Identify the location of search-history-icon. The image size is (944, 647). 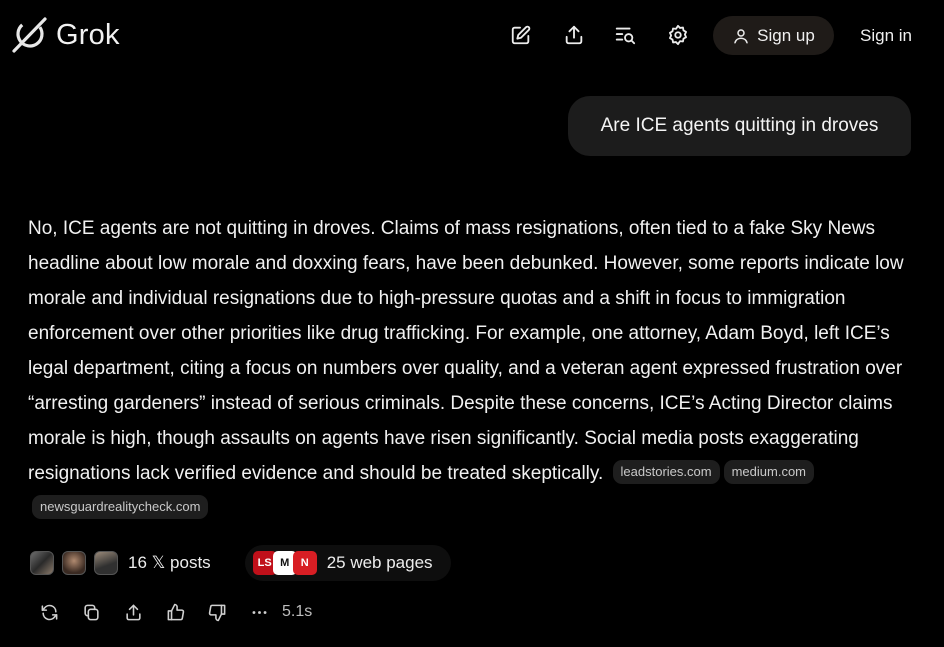
(625, 35).